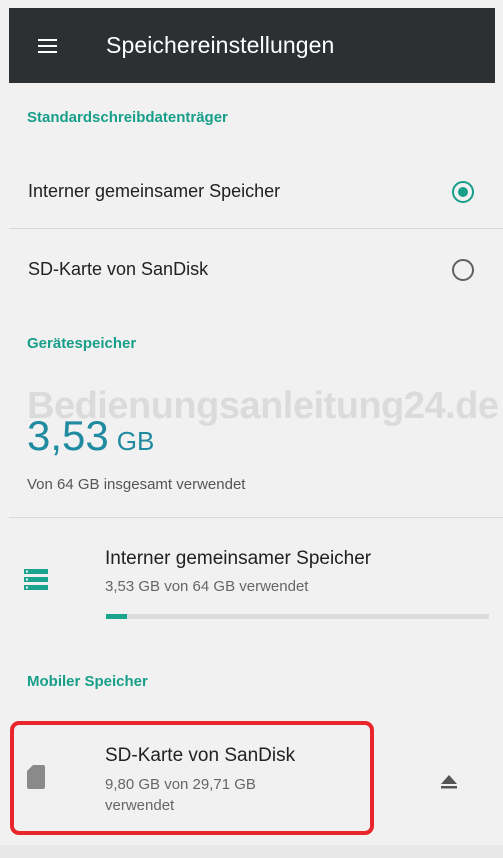 The width and height of the screenshot is (503, 858). I want to click on section-header-default-write: Standardschreibdatenträger, so click(127, 117).